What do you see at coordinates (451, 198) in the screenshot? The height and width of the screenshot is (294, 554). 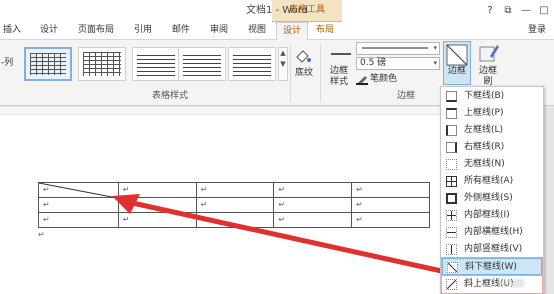 I see `outside-borders-icon` at bounding box center [451, 198].